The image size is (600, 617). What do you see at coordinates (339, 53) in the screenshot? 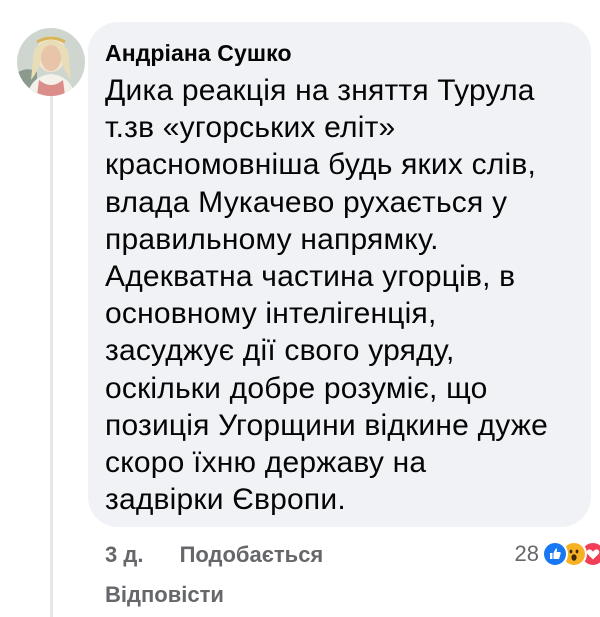
I see `author-name: Андріана Сушко` at bounding box center [339, 53].